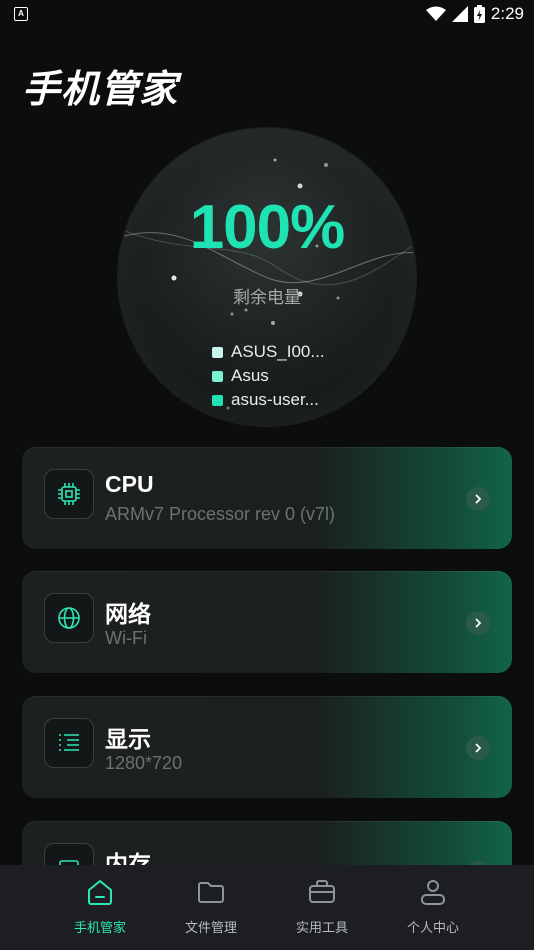 This screenshot has width=534, height=950. What do you see at coordinates (267, 498) in the screenshot?
I see `card-cpu: CPU ARMv7 Processor rev 0 (v7l)` at bounding box center [267, 498].